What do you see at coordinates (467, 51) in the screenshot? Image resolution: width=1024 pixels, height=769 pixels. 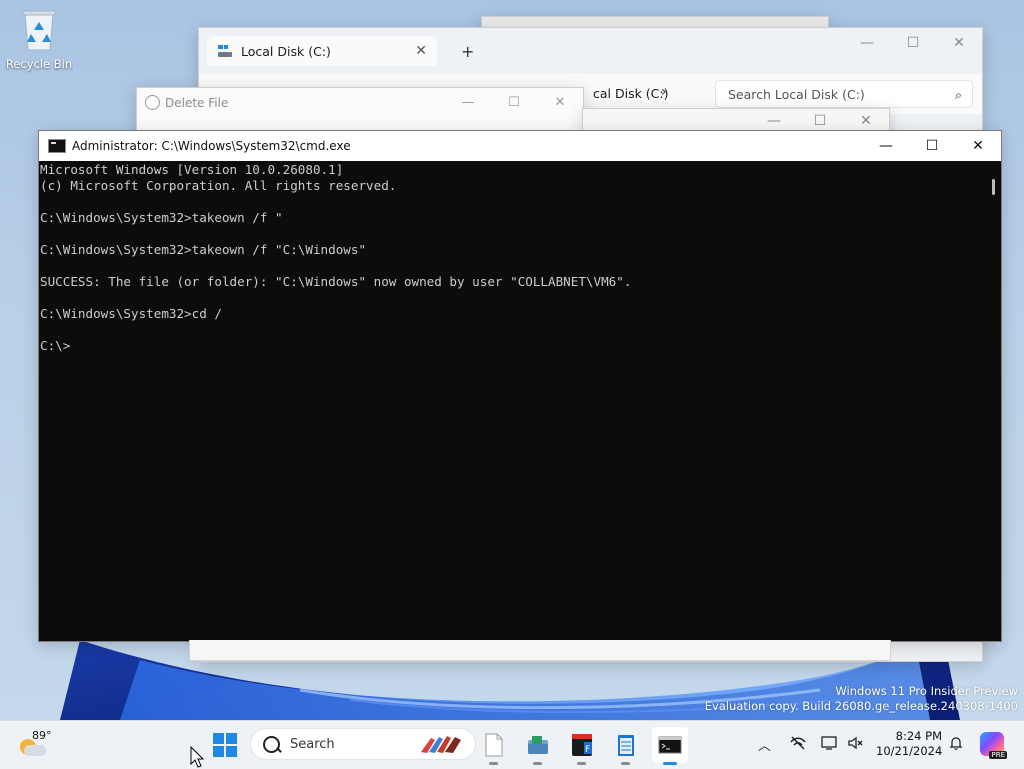 I see `new-tab-icon: +` at bounding box center [467, 51].